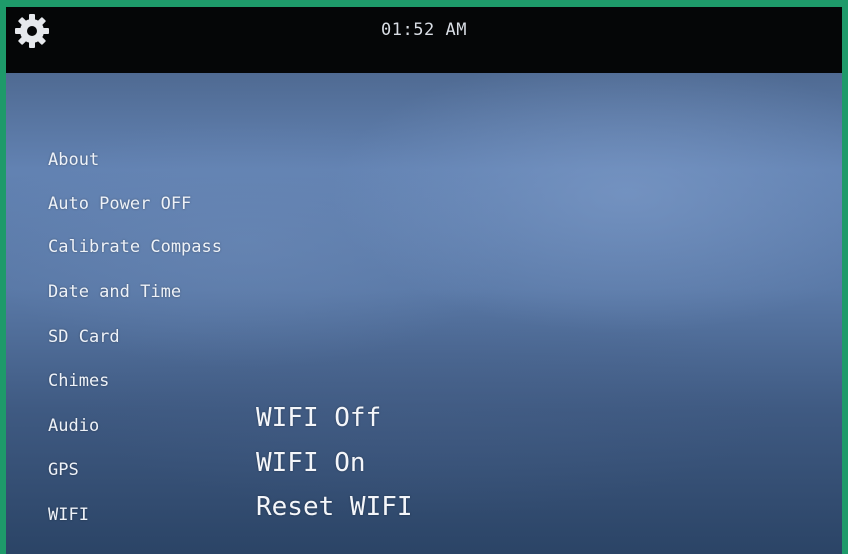  Describe the element at coordinates (78, 381) in the screenshot. I see `menu-item-chimes: Chimes` at that location.